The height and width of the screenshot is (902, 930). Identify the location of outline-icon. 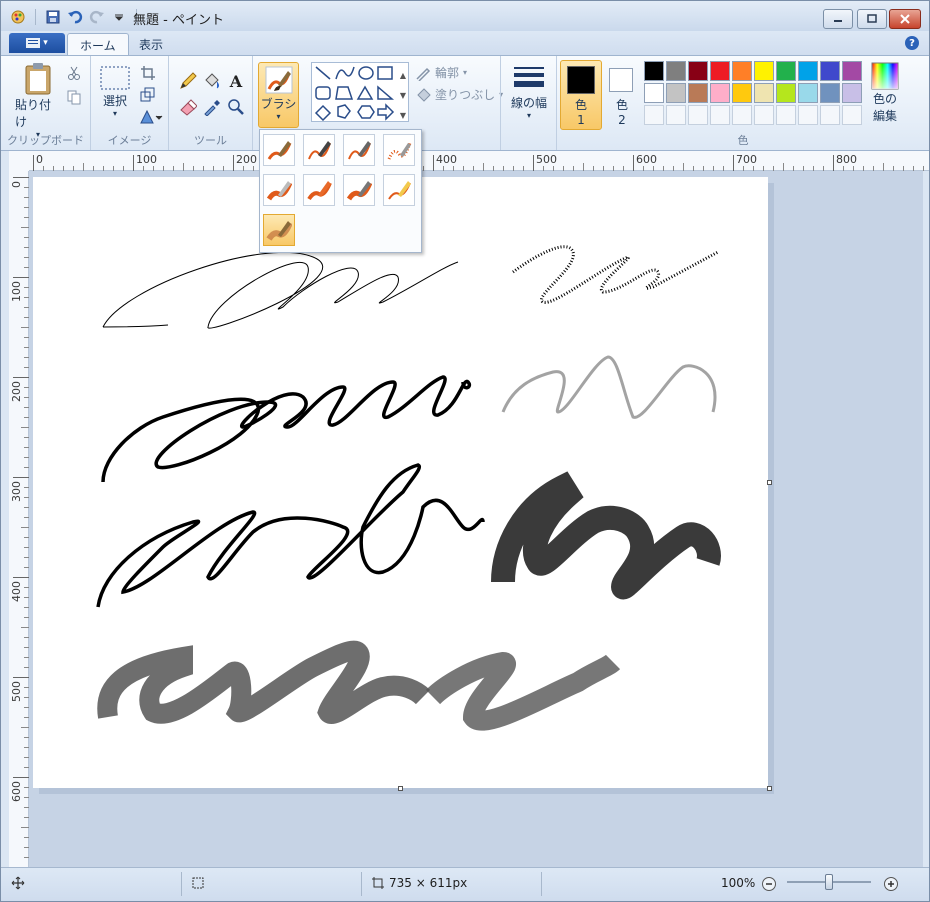
(423, 74).